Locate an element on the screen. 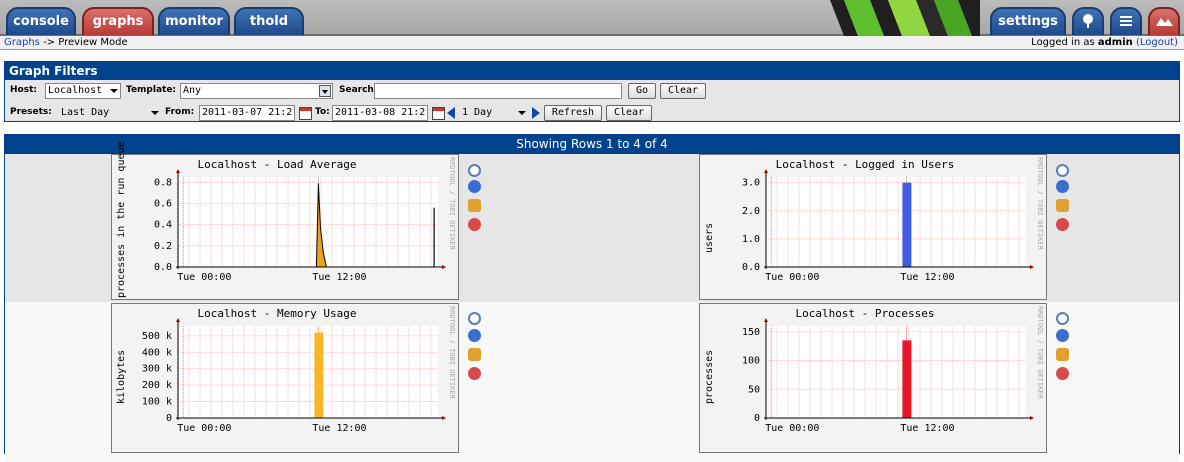 This screenshot has width=1184, height=462. graph-filters-title: Graph Filters is located at coordinates (592, 71).